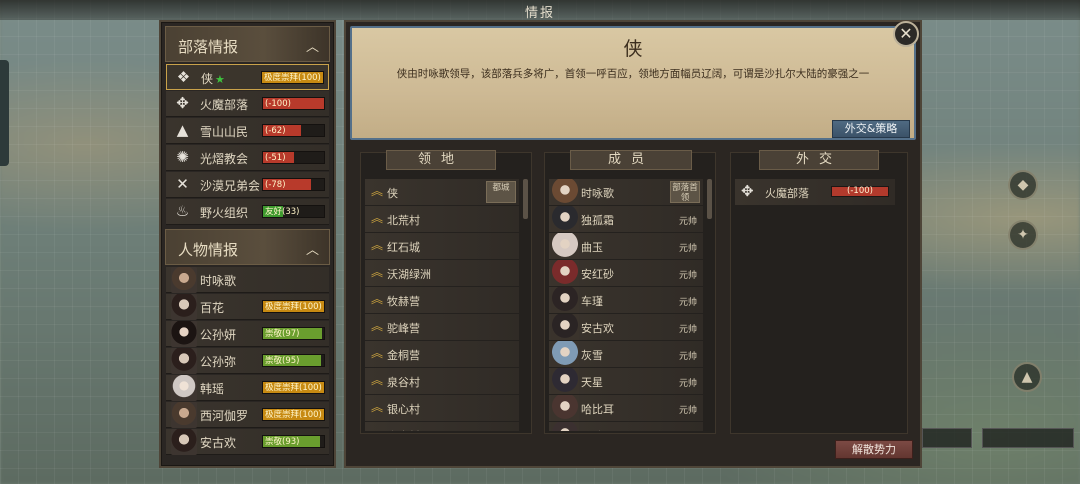  Describe the element at coordinates (815, 305) in the screenshot. I see `diplomacy-list: ✥ 火魔部落 (-100)` at that location.